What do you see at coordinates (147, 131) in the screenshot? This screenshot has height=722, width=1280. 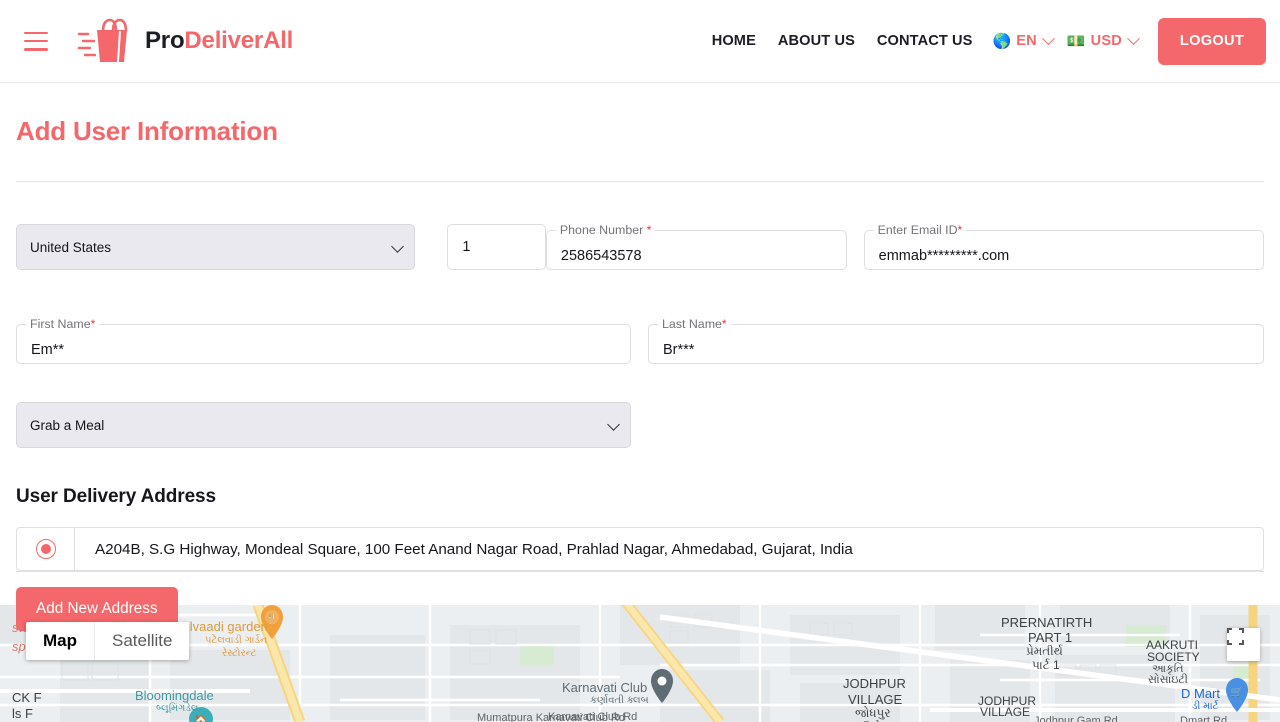 I see `page-title: Add User Information` at bounding box center [147, 131].